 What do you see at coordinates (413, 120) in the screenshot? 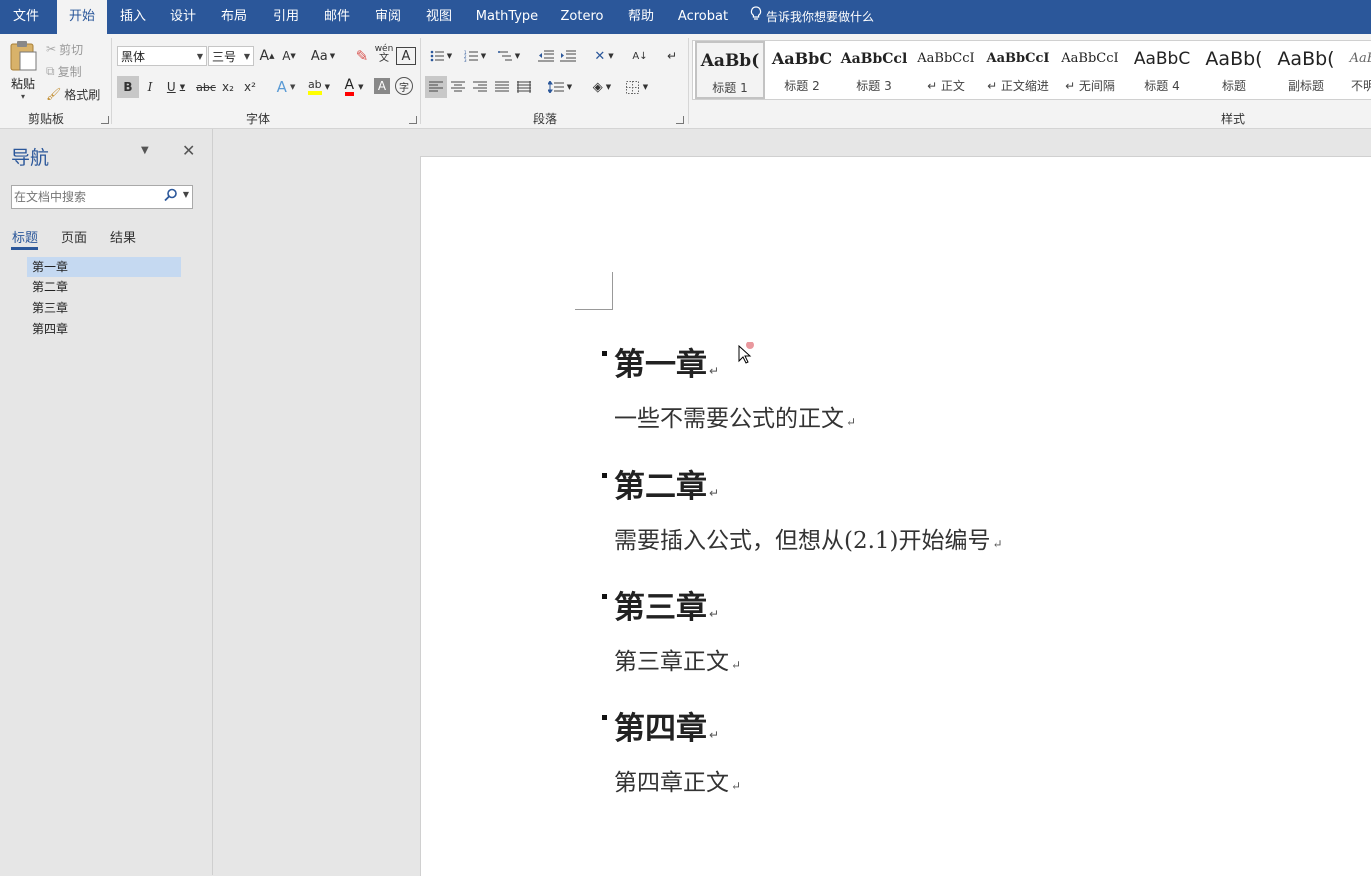
I see `font-launcher-icon` at bounding box center [413, 120].